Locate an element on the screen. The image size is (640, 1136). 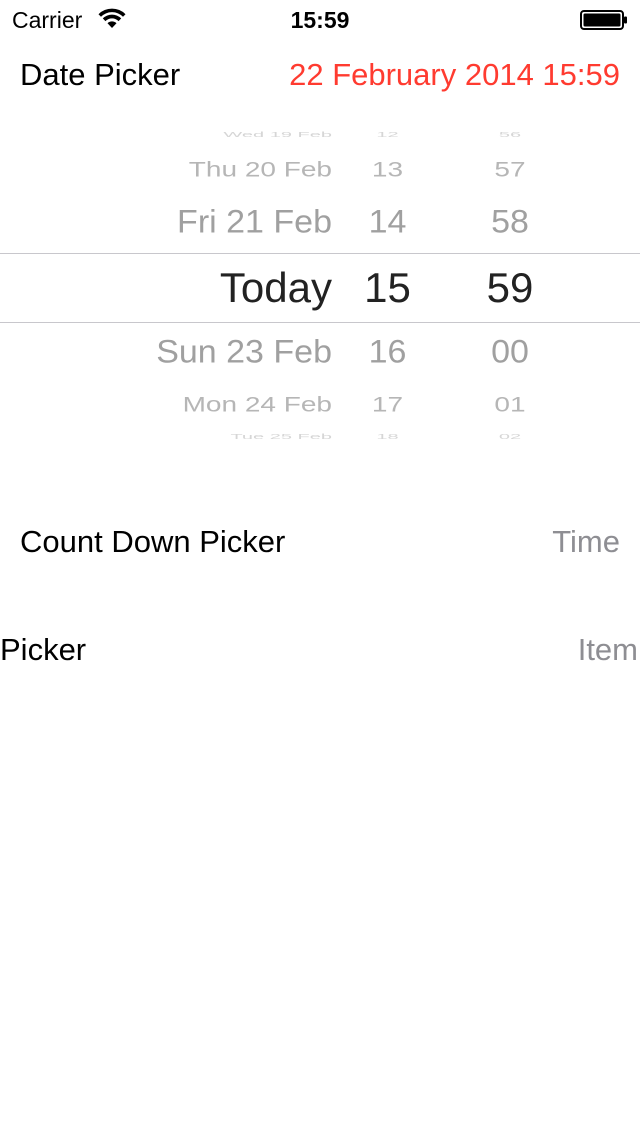
picker-minute-cell: 01 is located at coordinates (510, 405).